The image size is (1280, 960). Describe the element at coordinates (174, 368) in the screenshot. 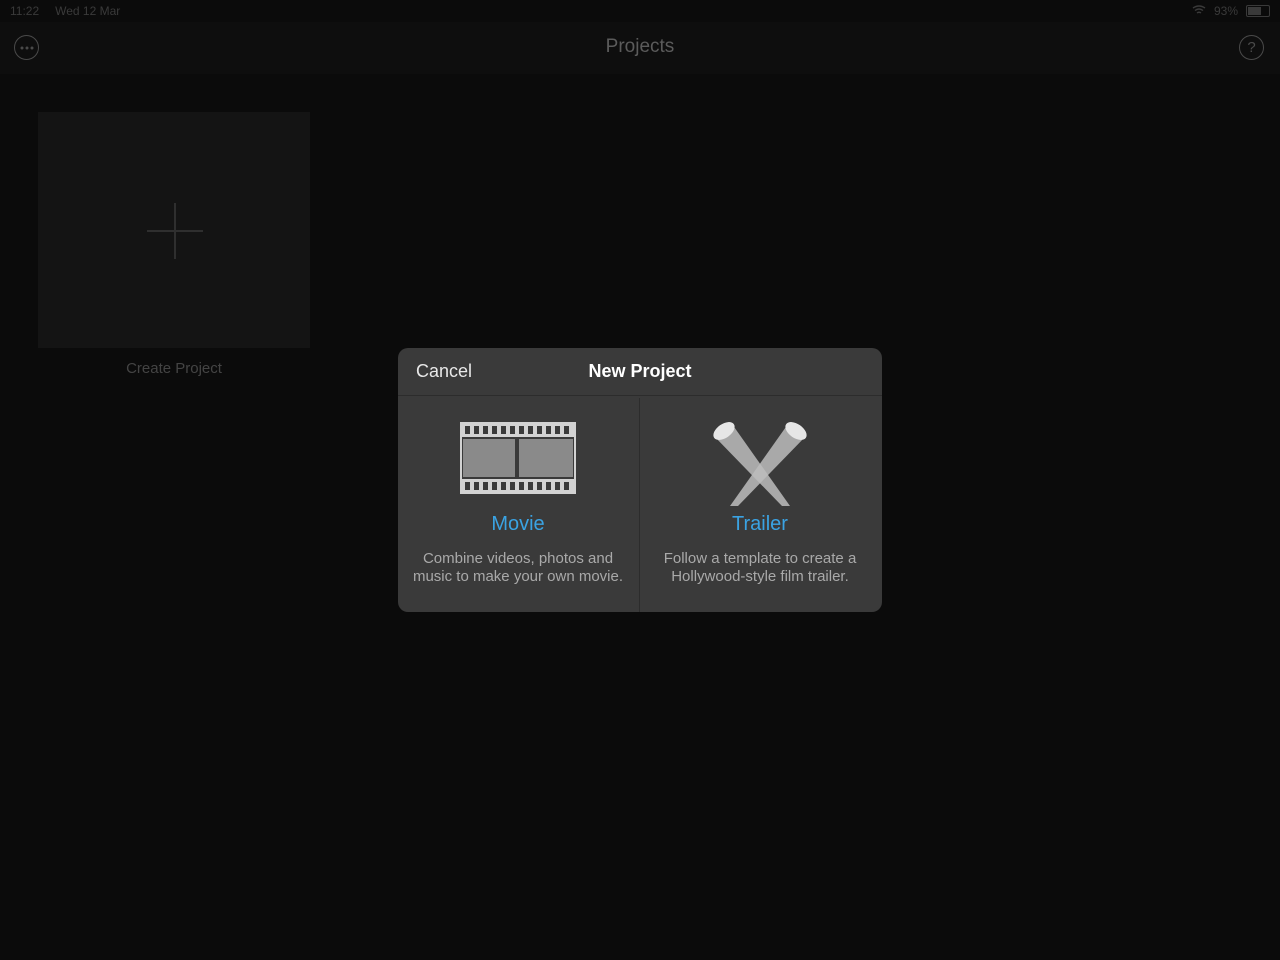

I see `create-project-label: Create Project` at that location.